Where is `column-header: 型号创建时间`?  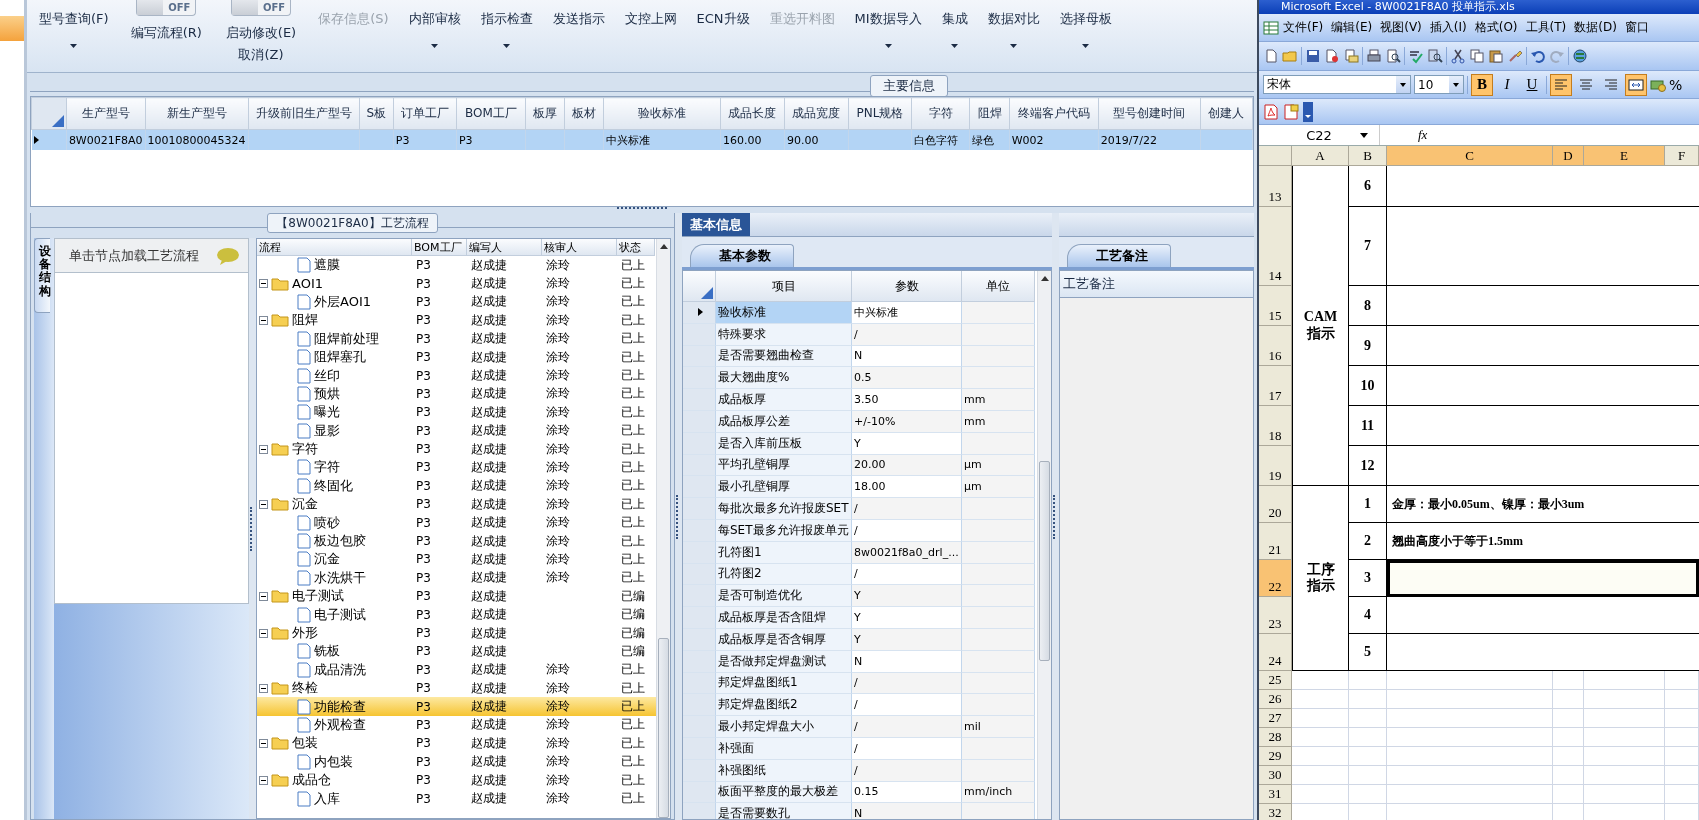 column-header: 型号创建时间 is located at coordinates (1149, 113).